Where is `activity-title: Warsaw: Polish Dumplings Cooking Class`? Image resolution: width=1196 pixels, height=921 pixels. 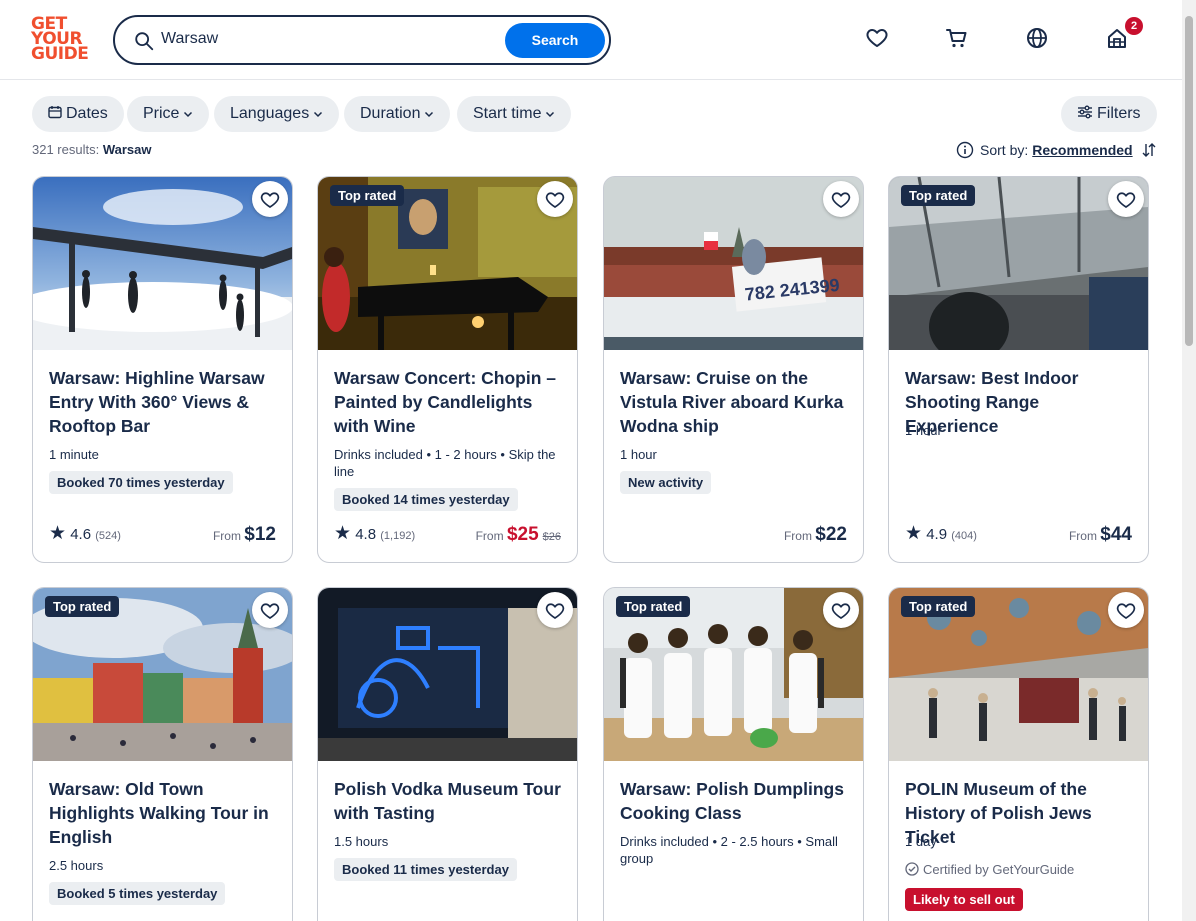 activity-title: Warsaw: Polish Dumplings Cooking Class is located at coordinates (736, 801).